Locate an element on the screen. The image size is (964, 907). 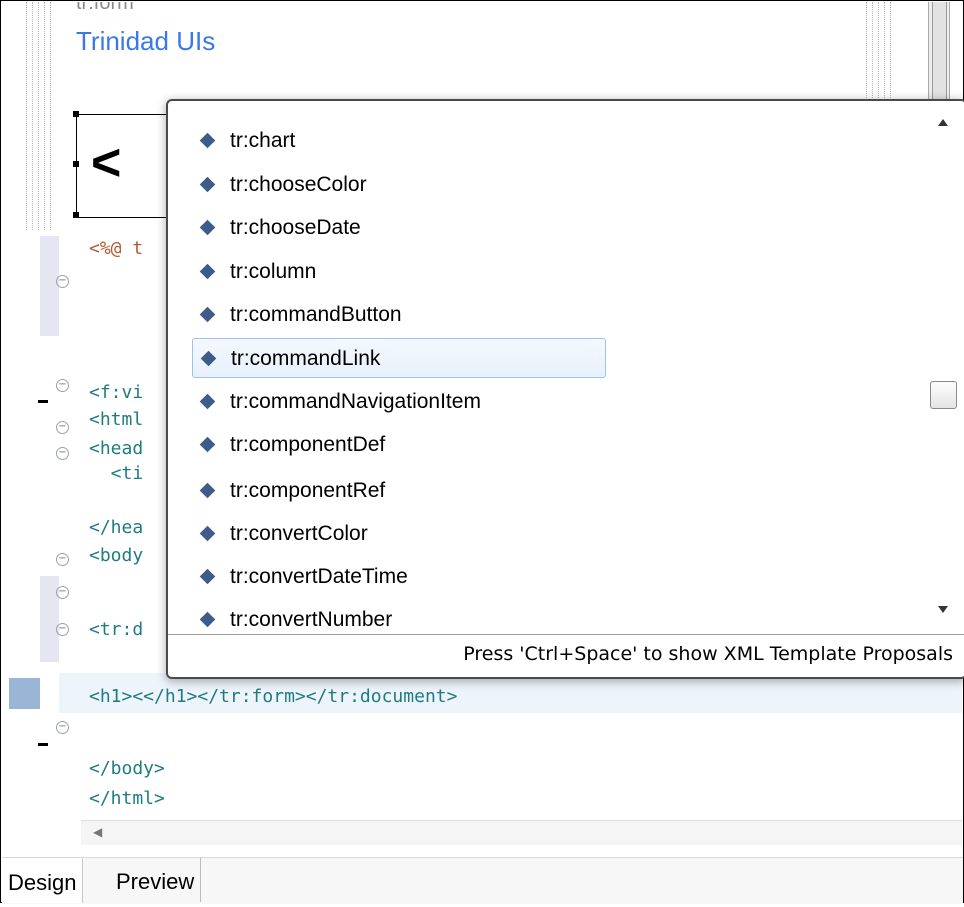
code-line-current: <h1><</h1></tr:form></tr:document> is located at coordinates (273, 697).